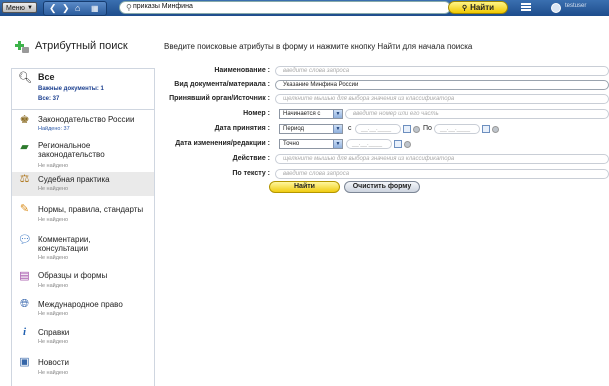 This screenshot has height=386, width=609. I want to click on sidebar-item-norms: ✎ Нормы, правила, стандарты Не найдено, so click(83, 214).